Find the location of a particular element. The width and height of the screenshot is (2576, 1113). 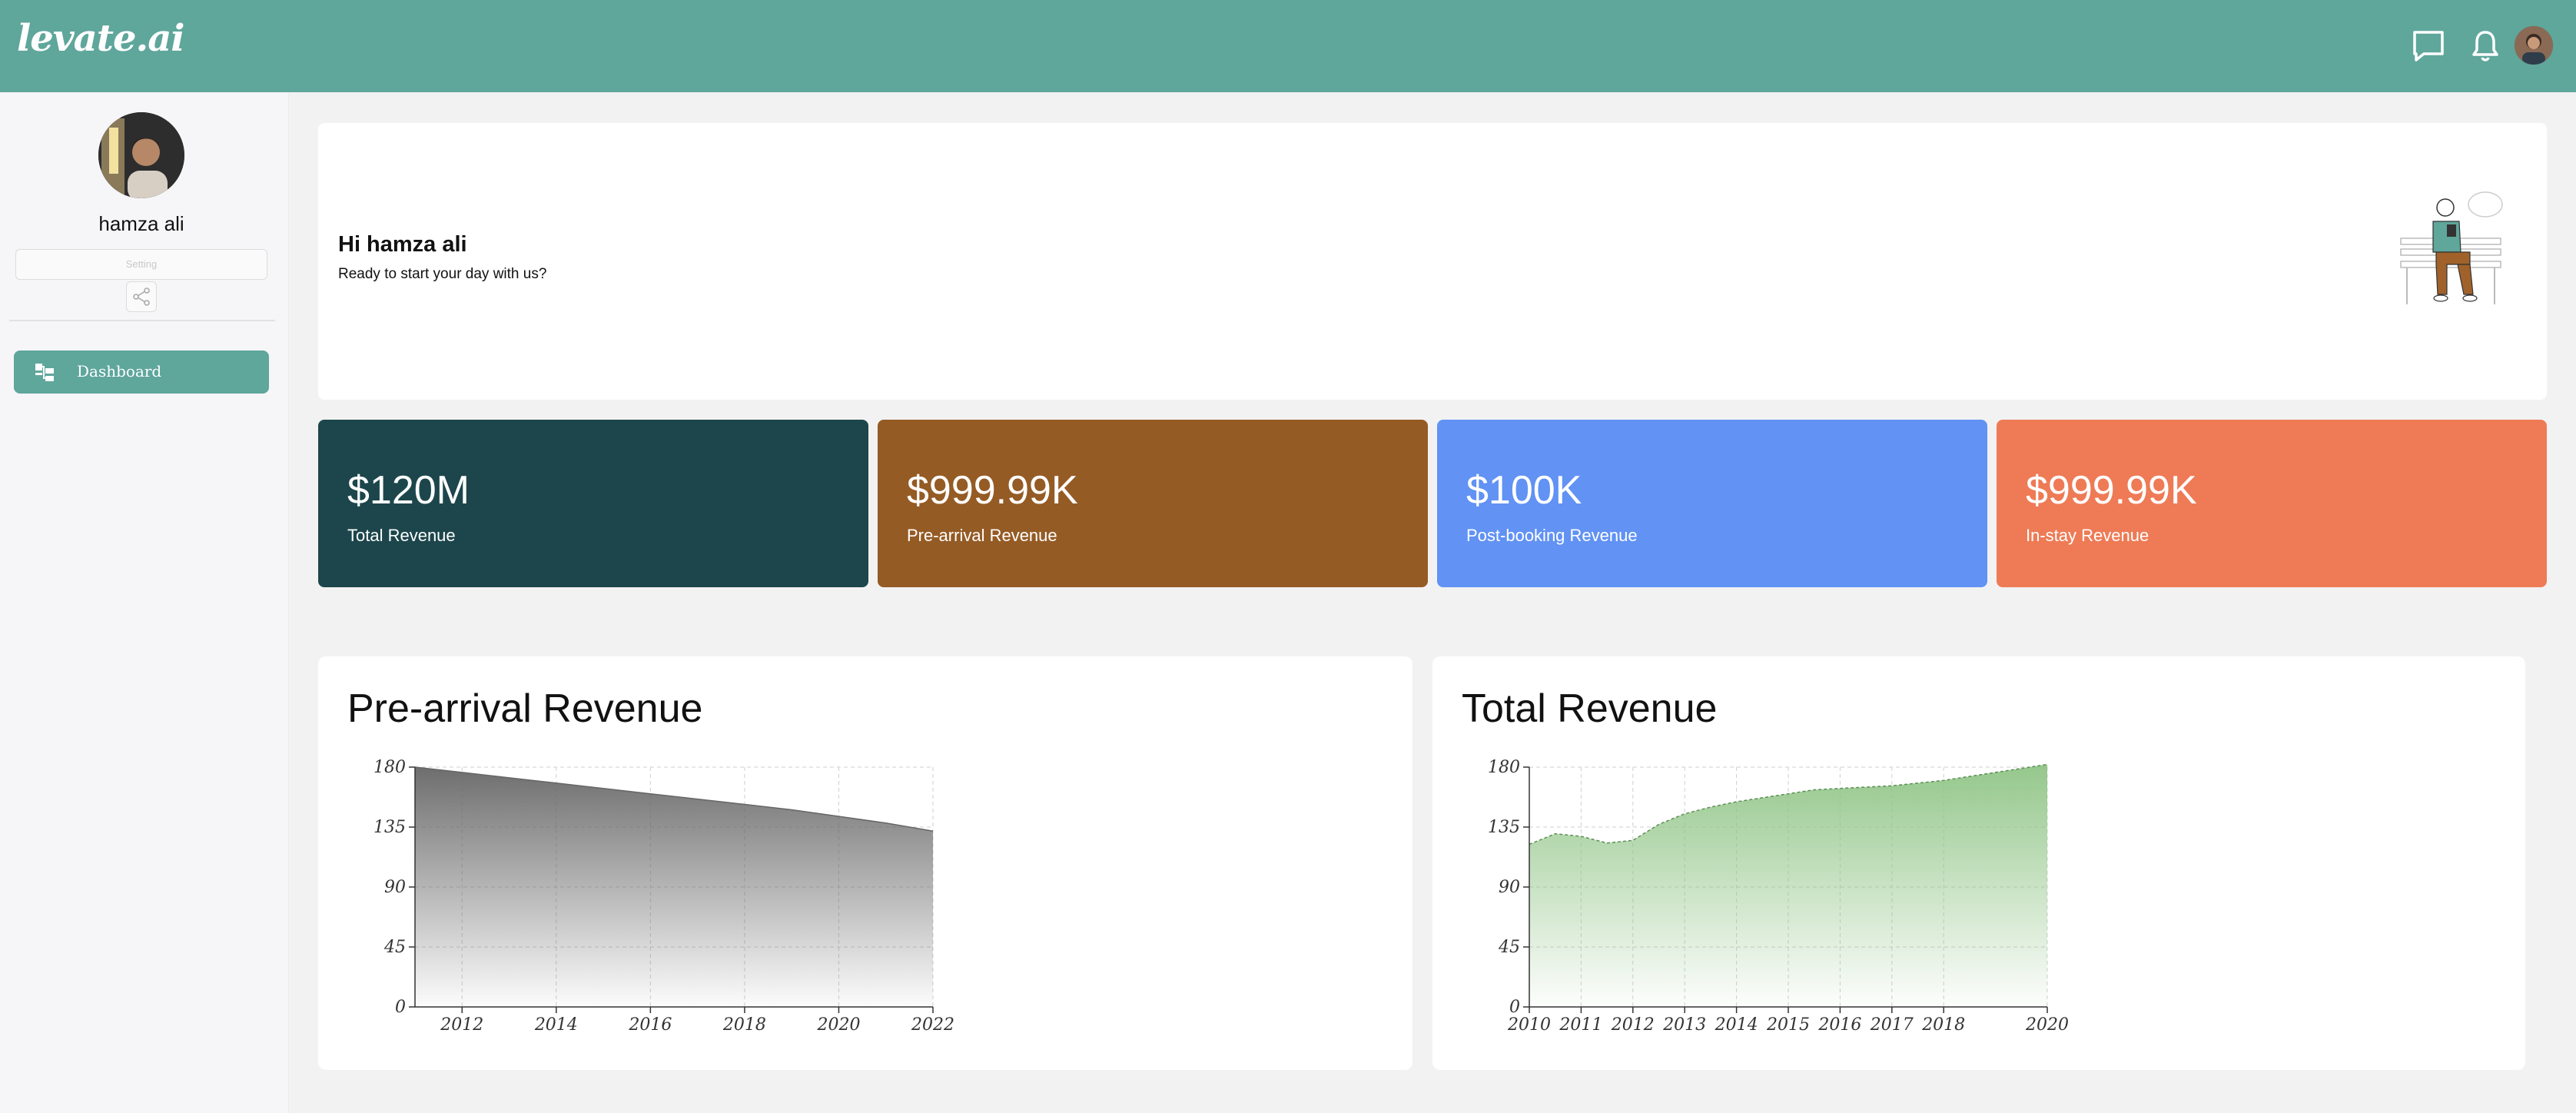

sidebar: hamza ali Setting Dashboard is located at coordinates (144, 602).